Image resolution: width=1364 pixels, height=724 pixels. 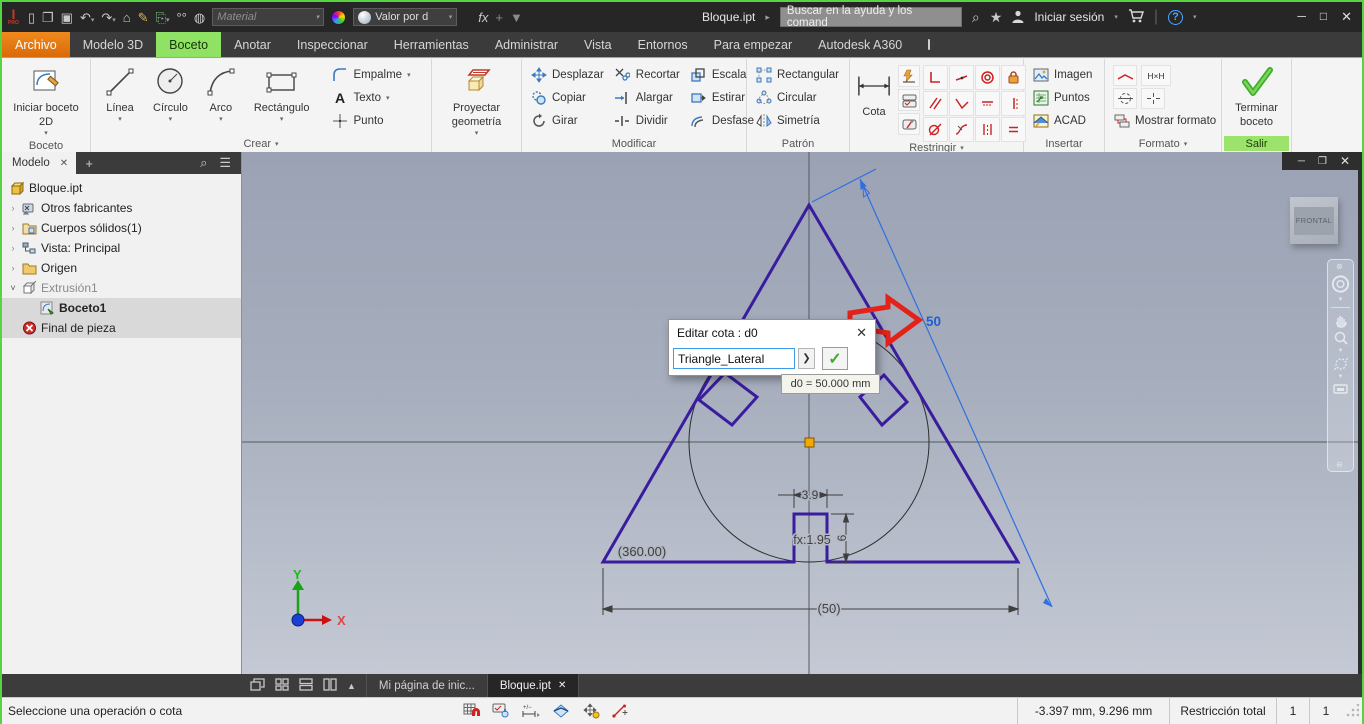 What do you see at coordinates (722, 98) in the screenshot?
I see `estirar-button: Estirar` at bounding box center [722, 98].